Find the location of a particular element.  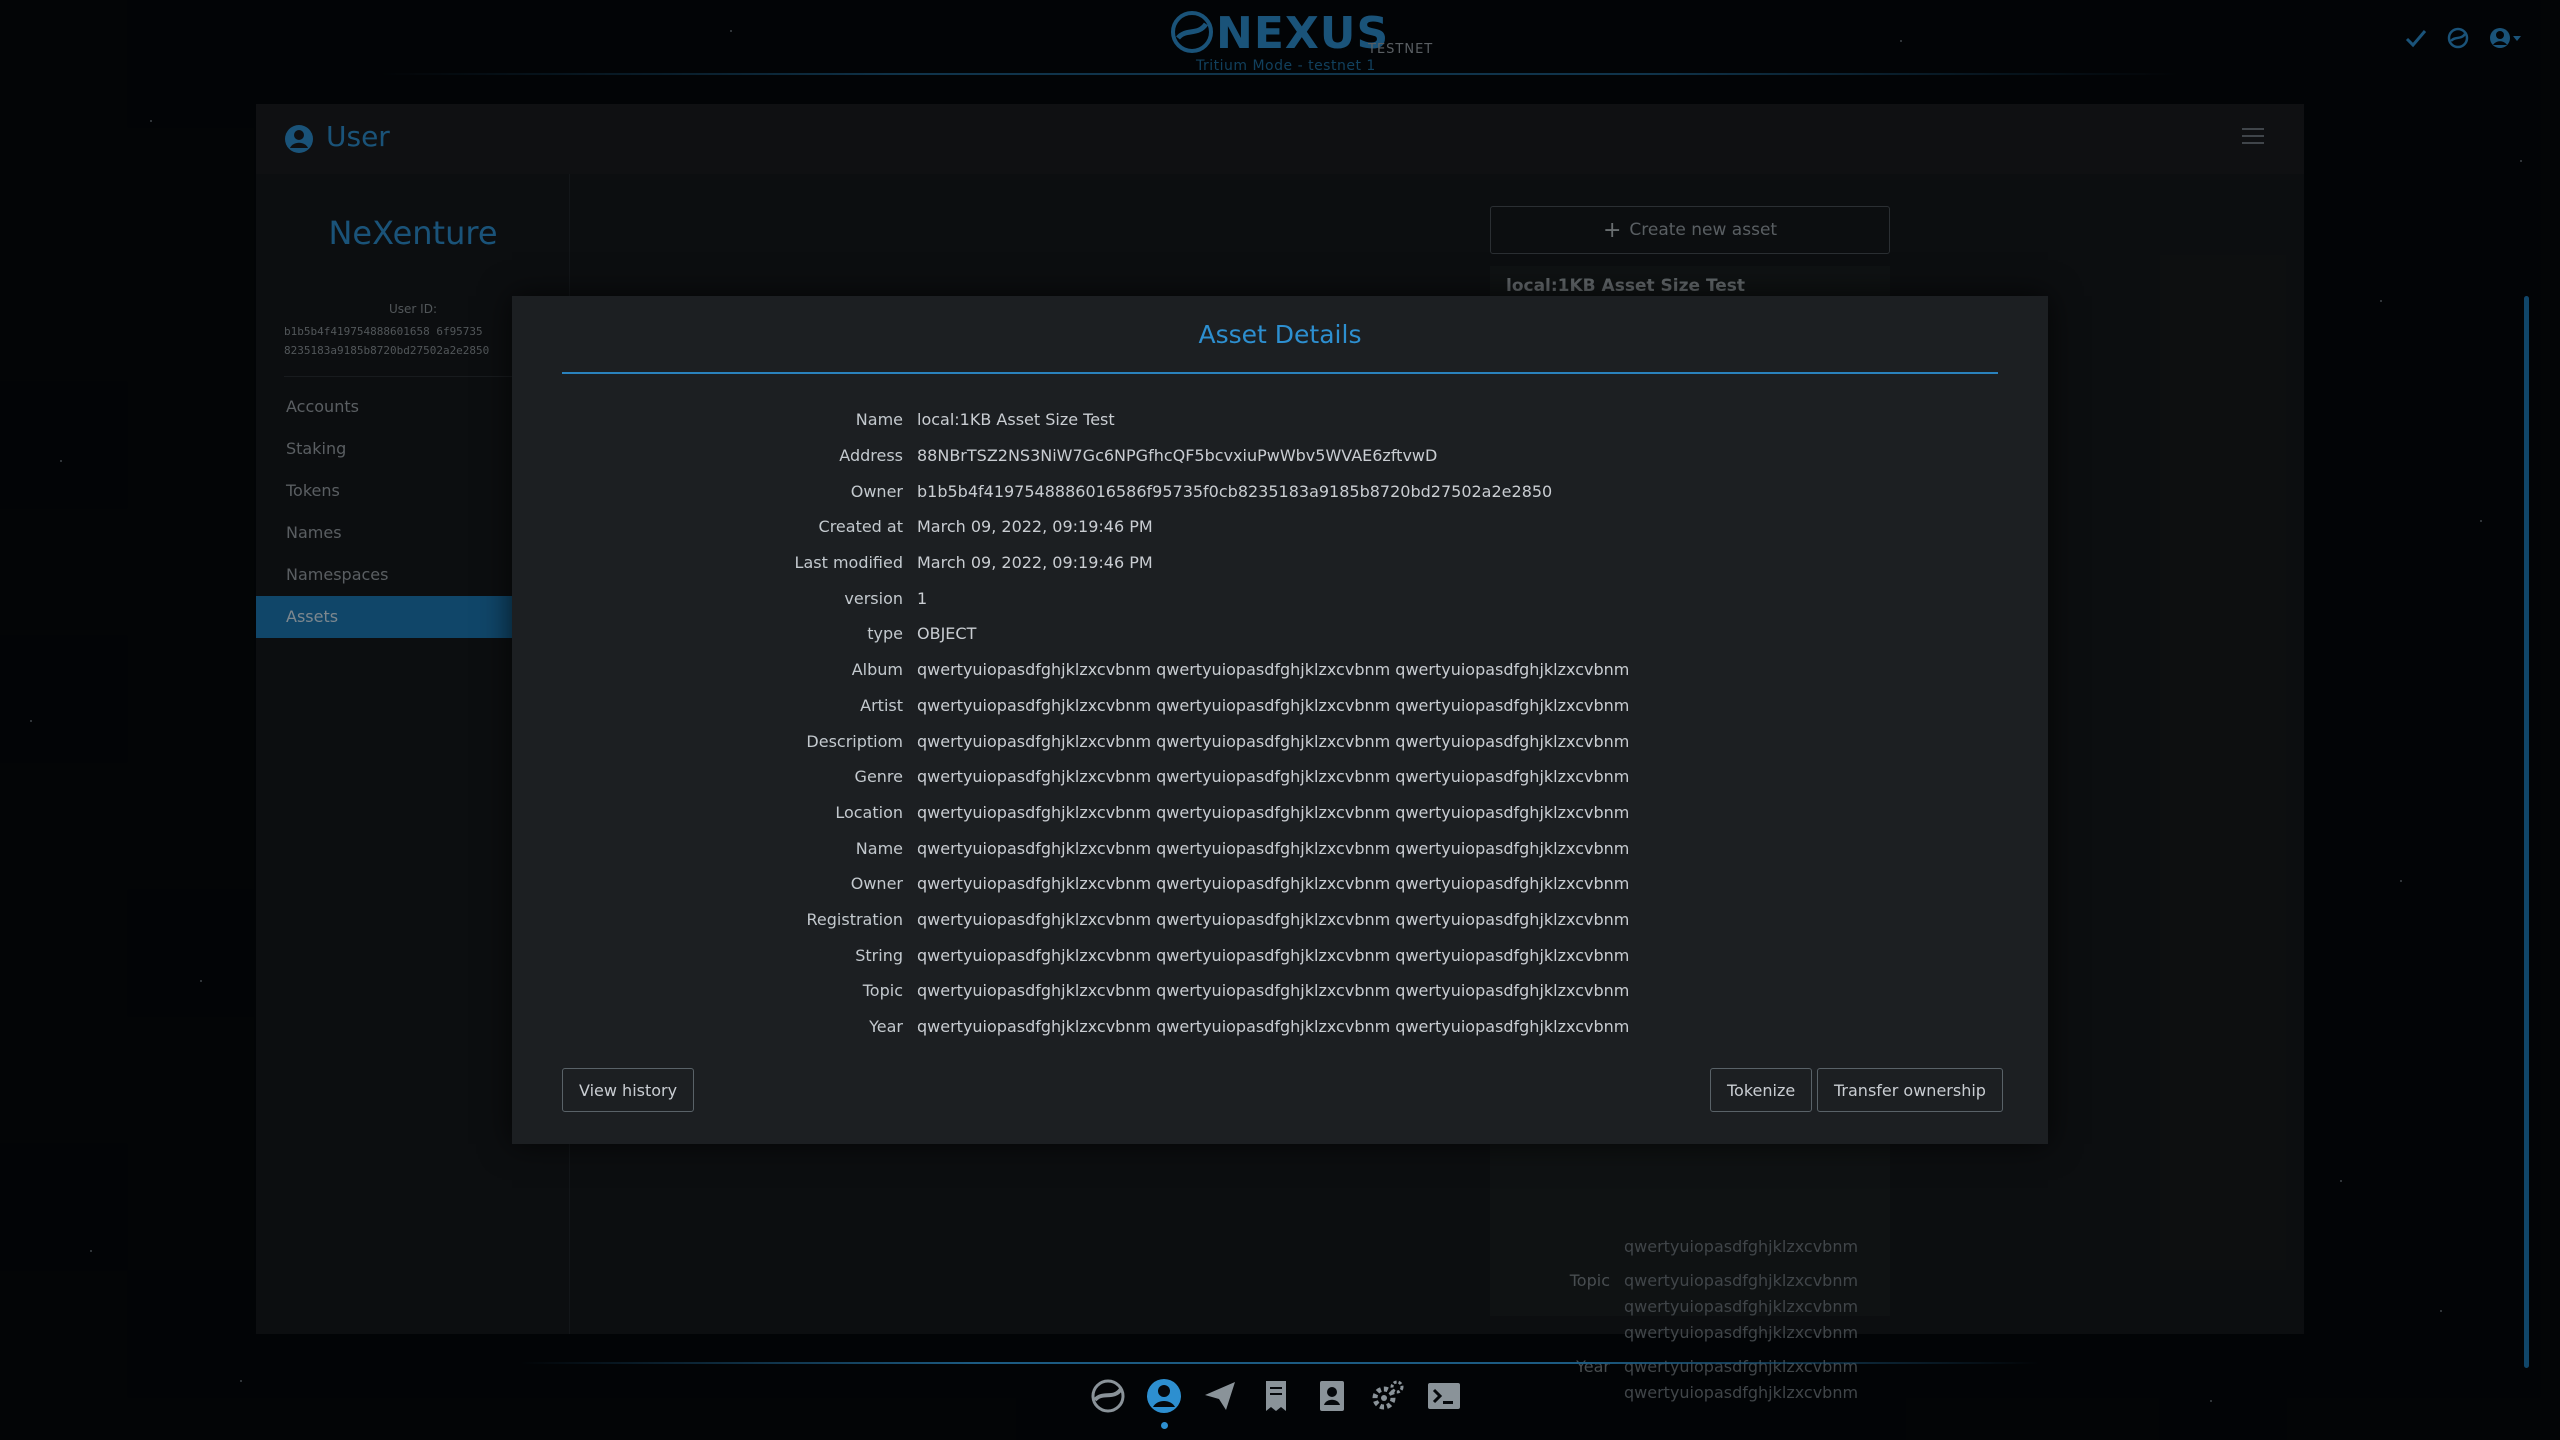

field-label: Year is located at coordinates (886, 1027).